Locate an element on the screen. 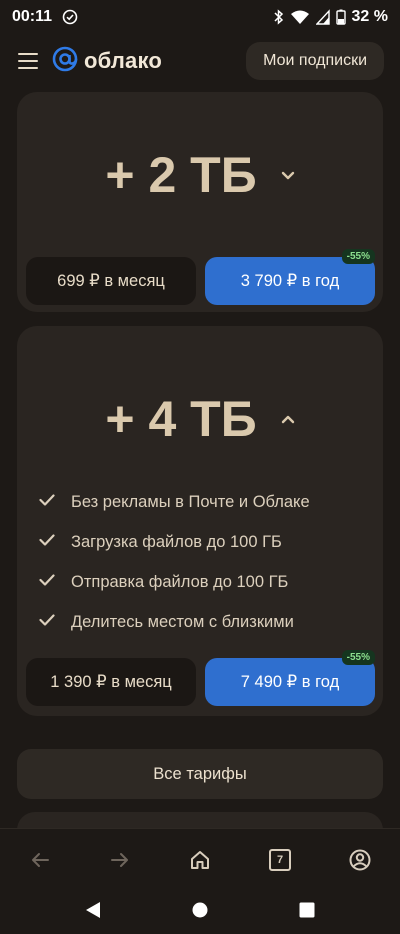 This screenshot has height=934, width=400. monthly-price-button: 1 390 ₽ в месяц is located at coordinates (111, 682).